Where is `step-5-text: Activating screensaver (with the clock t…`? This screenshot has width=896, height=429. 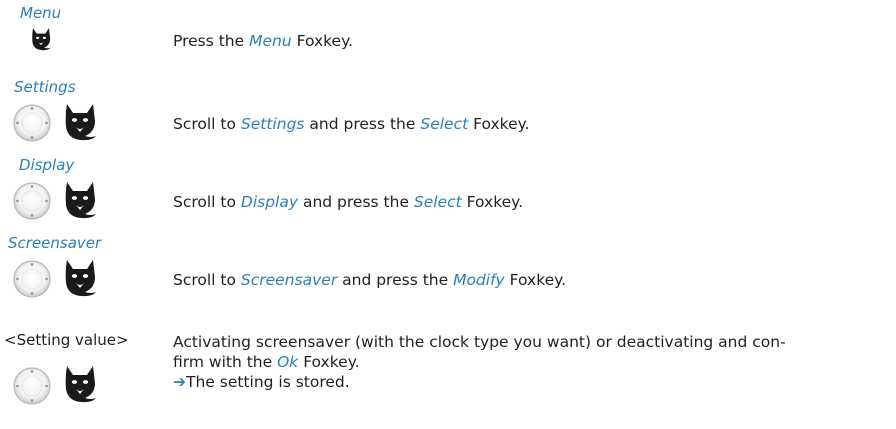 step-5-text: Activating screensaver (with the clock t… is located at coordinates (479, 362).